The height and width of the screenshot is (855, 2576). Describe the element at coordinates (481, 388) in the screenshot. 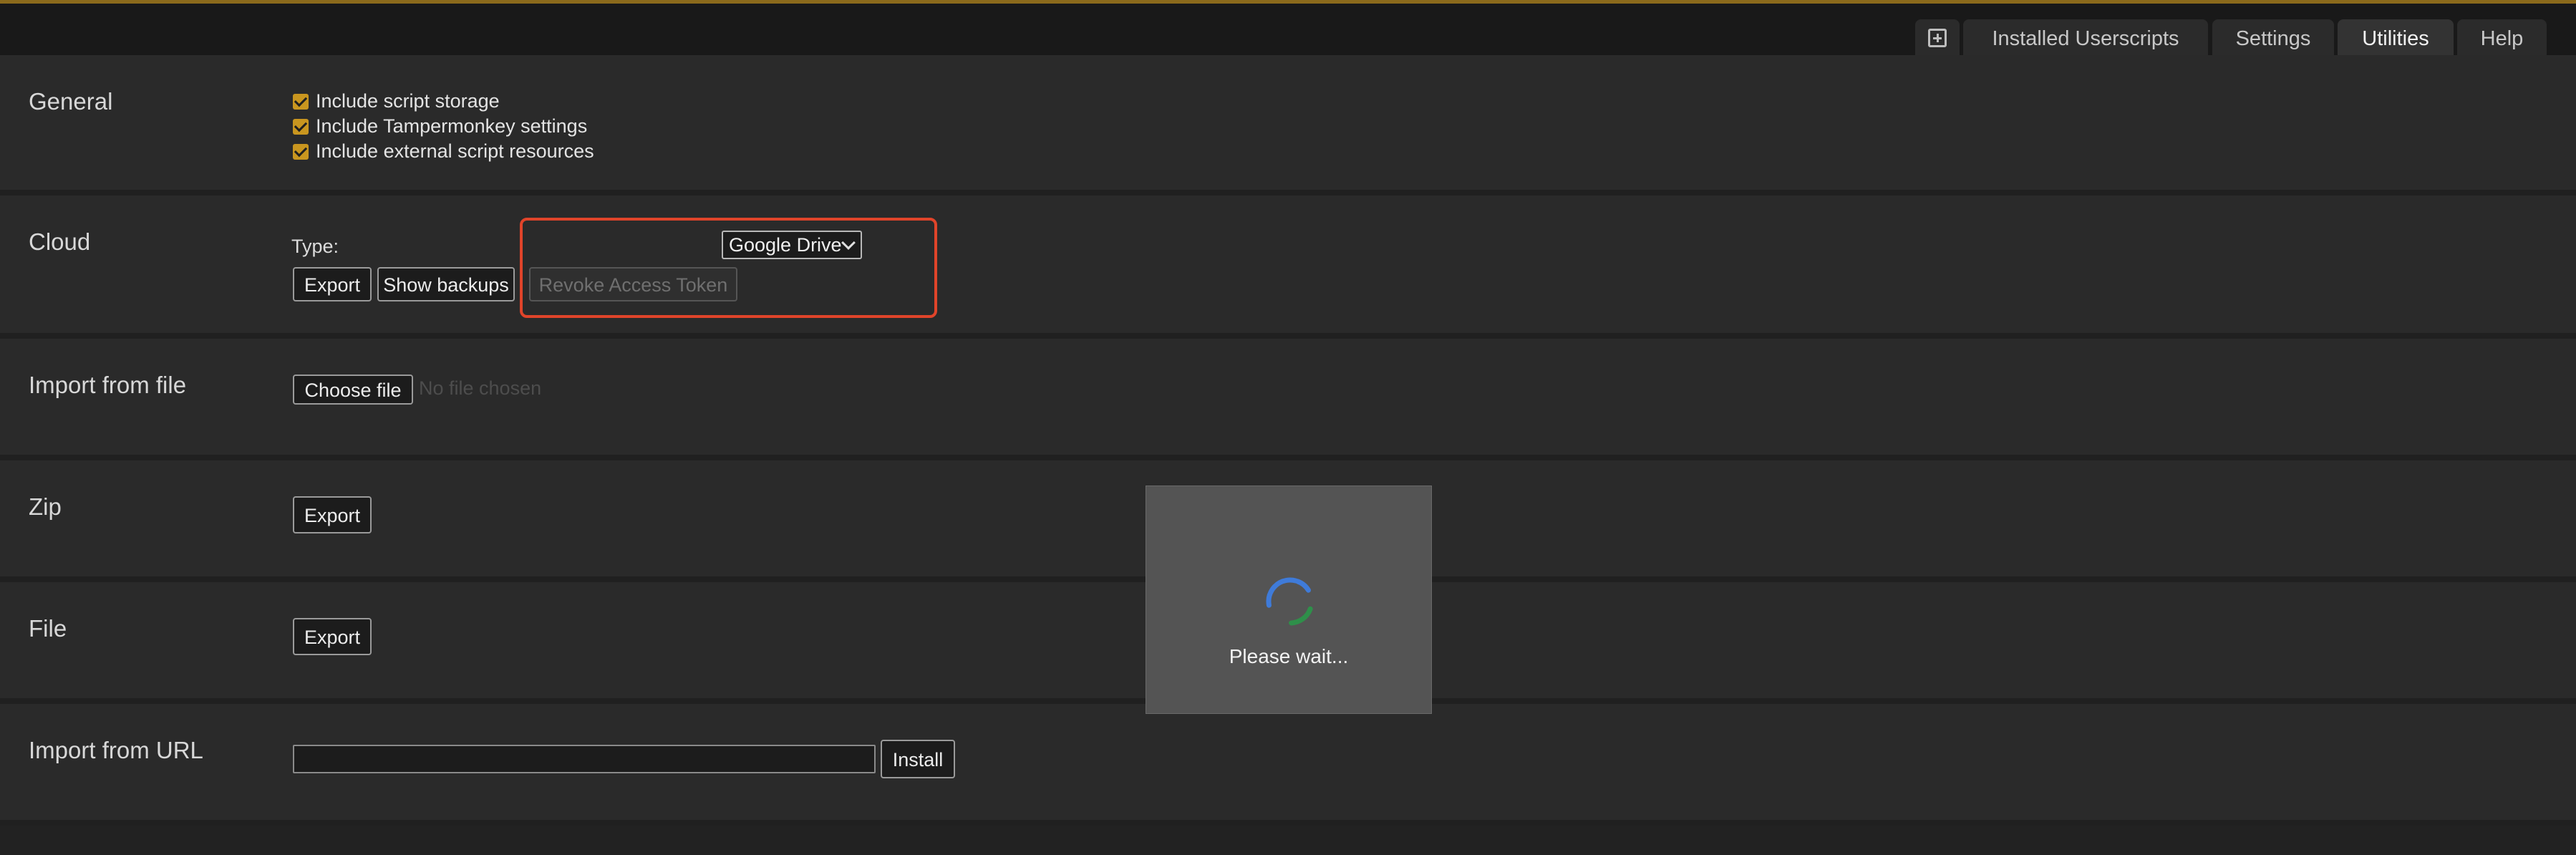

I see `no-file-chosen-text: No file chosen` at that location.